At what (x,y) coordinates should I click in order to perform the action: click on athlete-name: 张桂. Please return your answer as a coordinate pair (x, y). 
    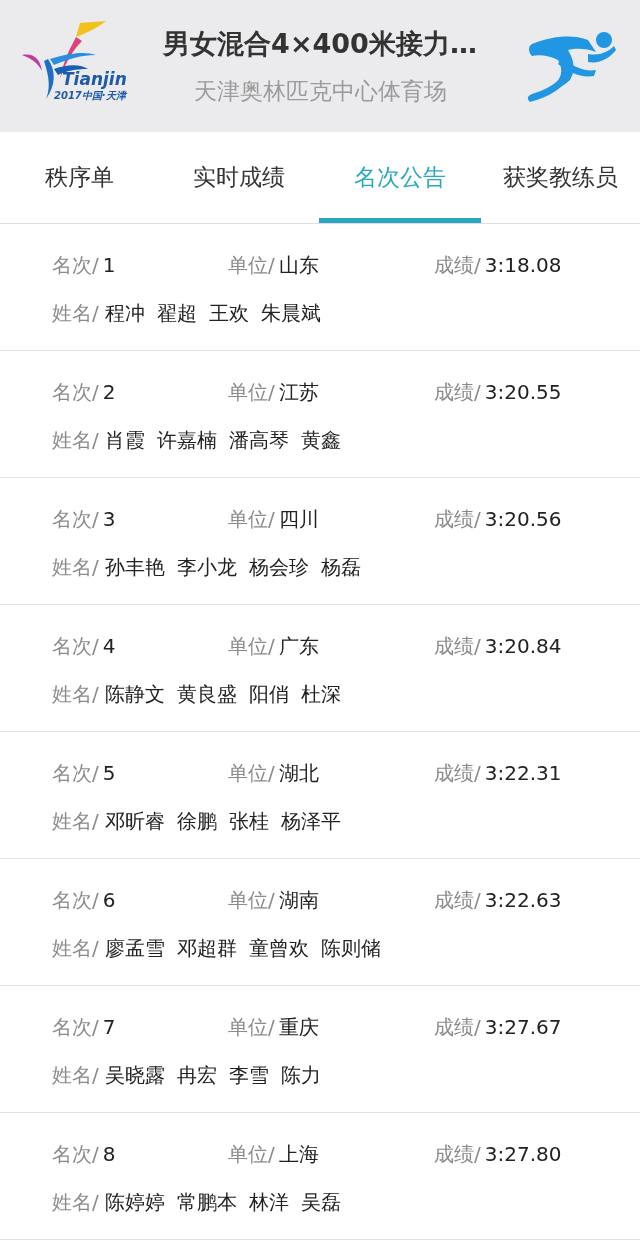
    Looking at the image, I should click on (248, 821).